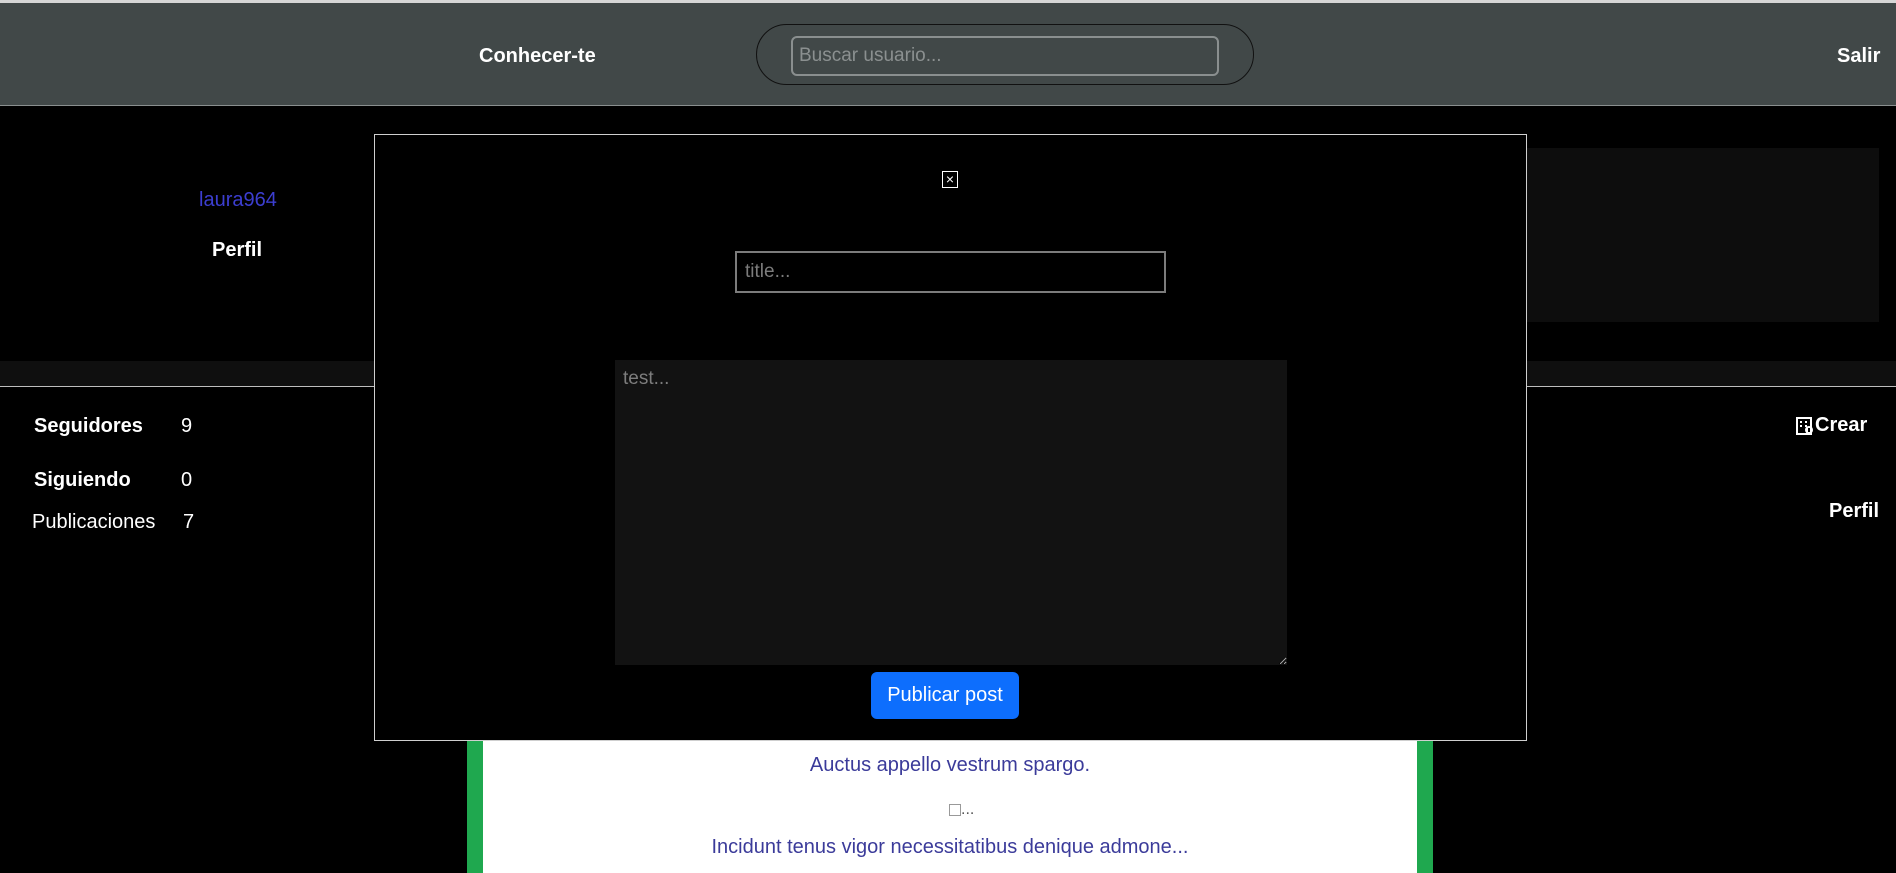 The height and width of the screenshot is (873, 1896). Describe the element at coordinates (950, 272) in the screenshot. I see `post-title-input` at that location.